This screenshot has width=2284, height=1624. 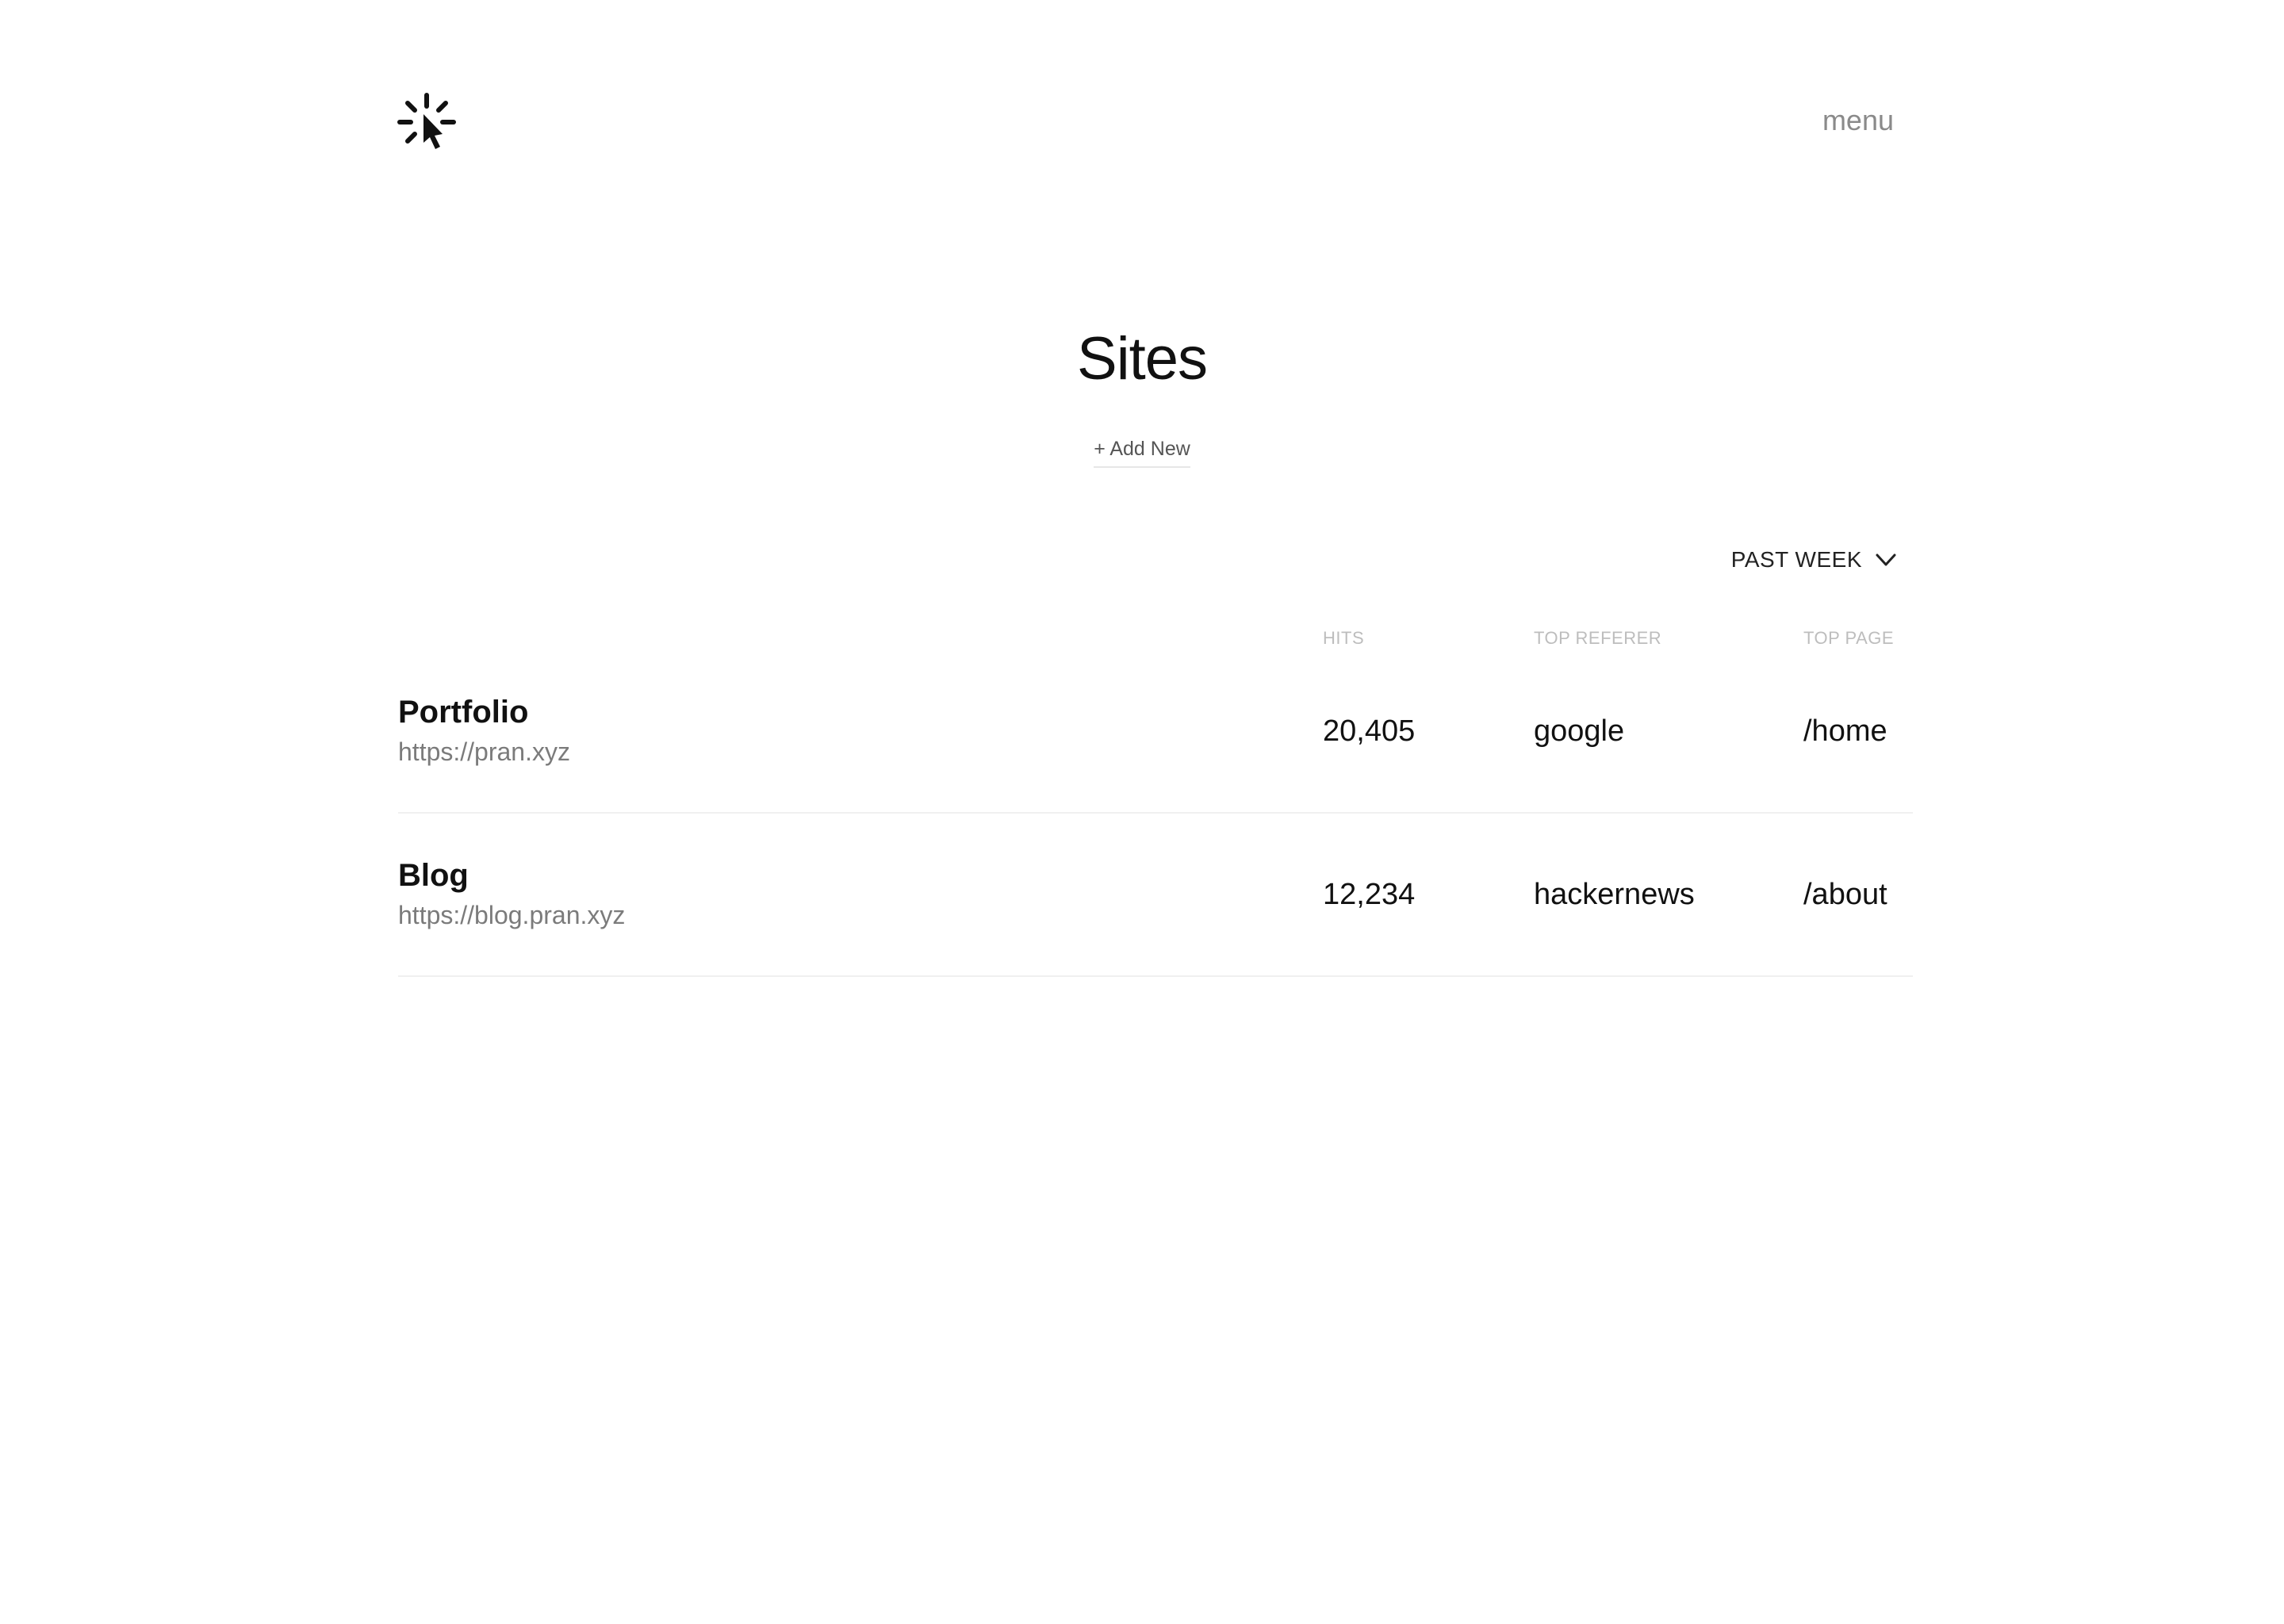 I want to click on site-url: https://pran.xyz, so click(x=484, y=752).